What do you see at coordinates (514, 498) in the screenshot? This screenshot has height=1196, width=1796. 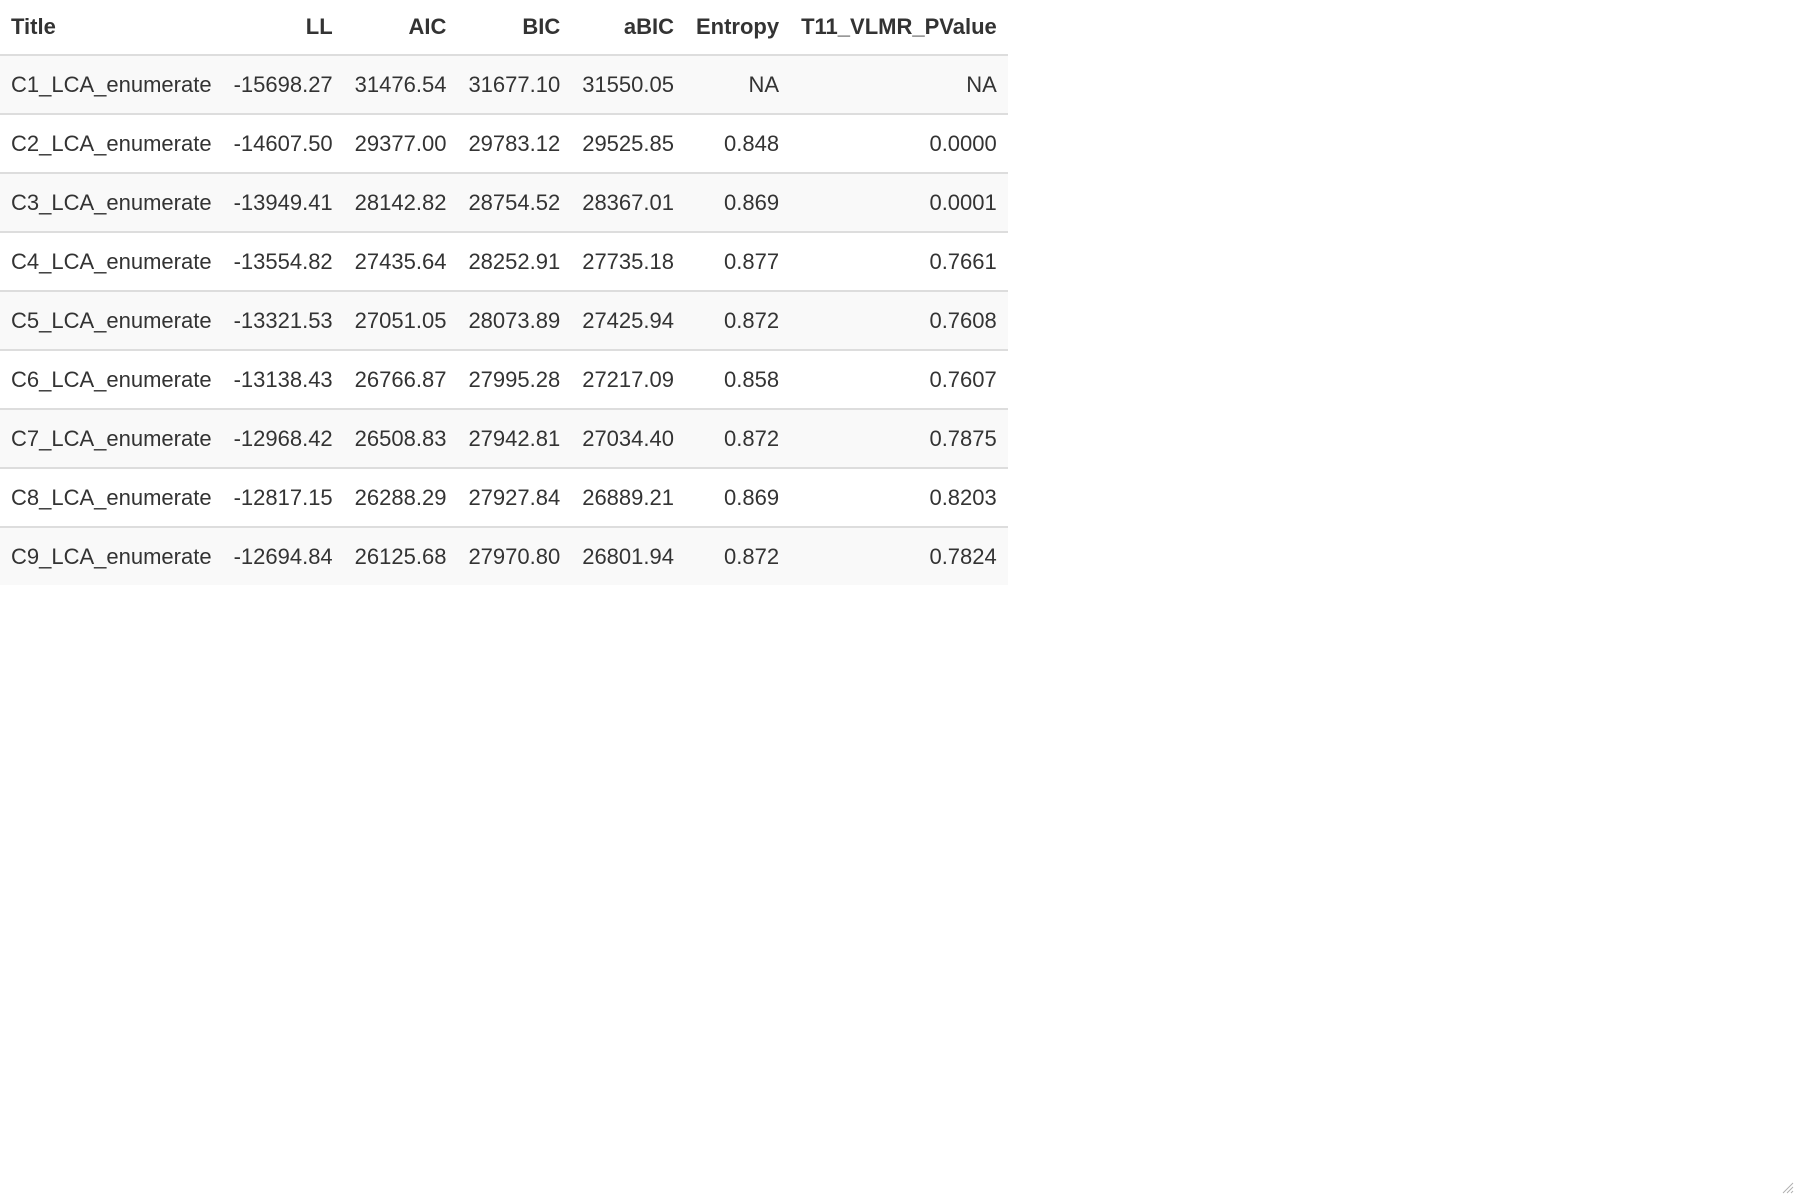 I see `cell-bic: 27927.84` at bounding box center [514, 498].